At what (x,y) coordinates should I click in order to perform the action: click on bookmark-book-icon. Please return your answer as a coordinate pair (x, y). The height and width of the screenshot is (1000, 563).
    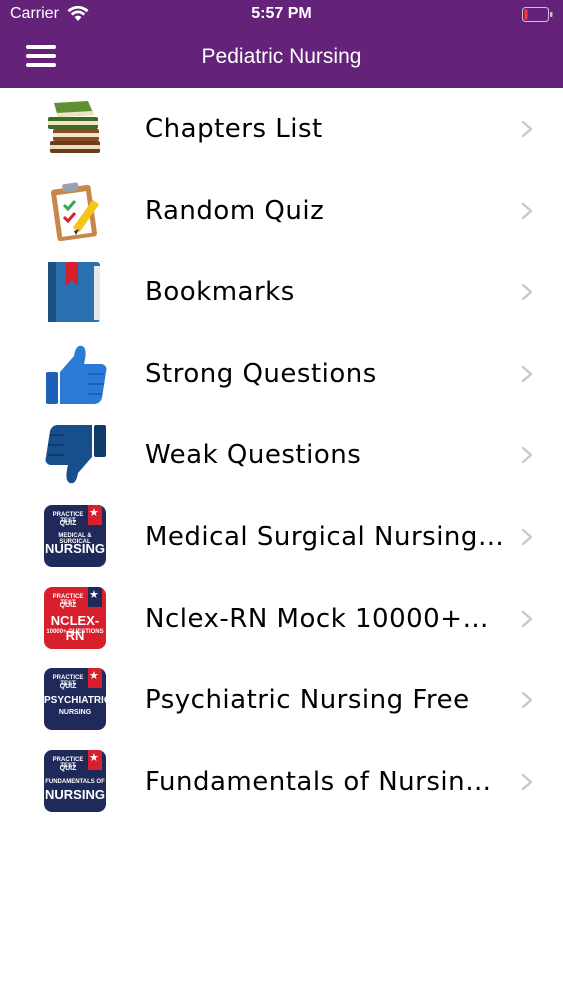
    Looking at the image, I should click on (74, 292).